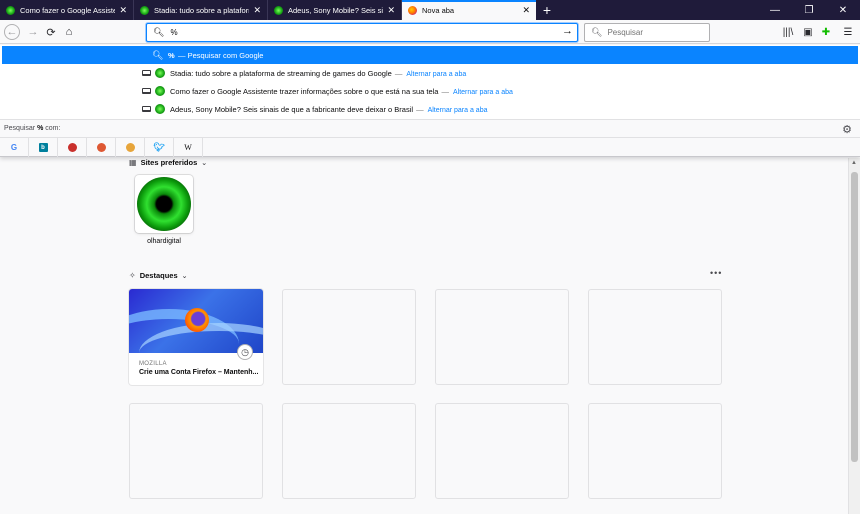 The image size is (860, 514). I want to click on forward-button: →, so click(33, 32).